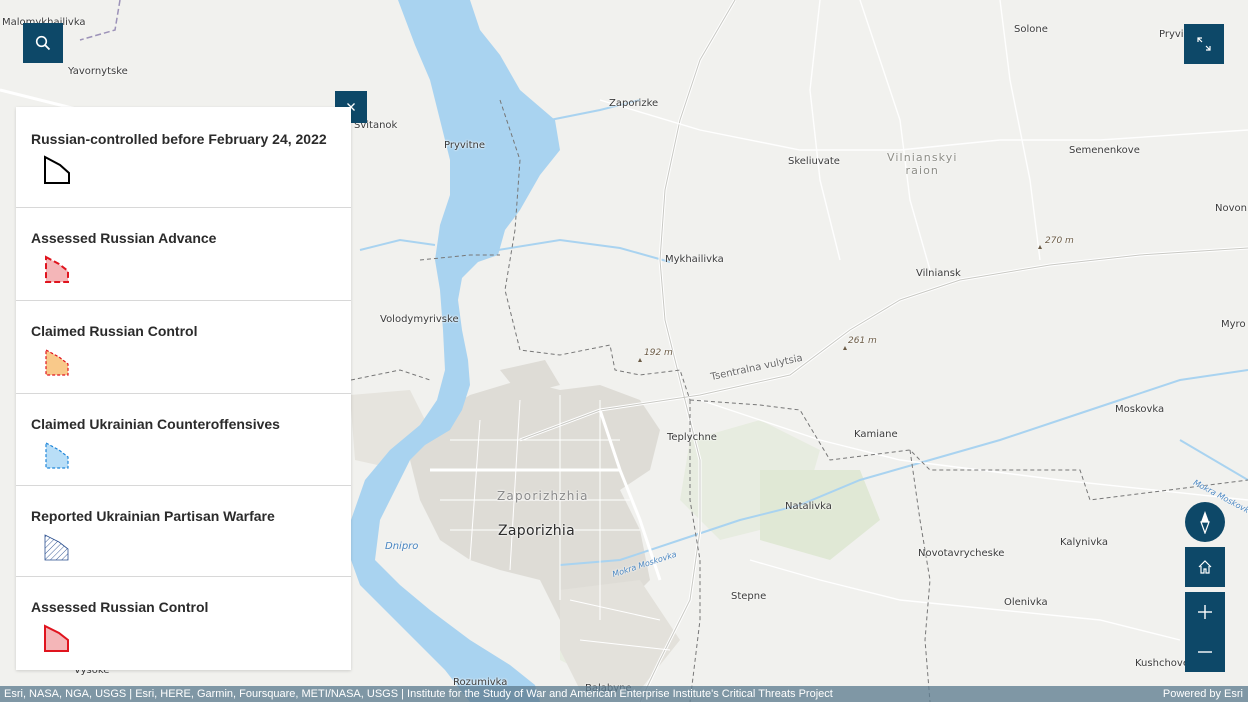  What do you see at coordinates (183, 254) in the screenshot?
I see `legend-item: Assessed Russian Advance` at bounding box center [183, 254].